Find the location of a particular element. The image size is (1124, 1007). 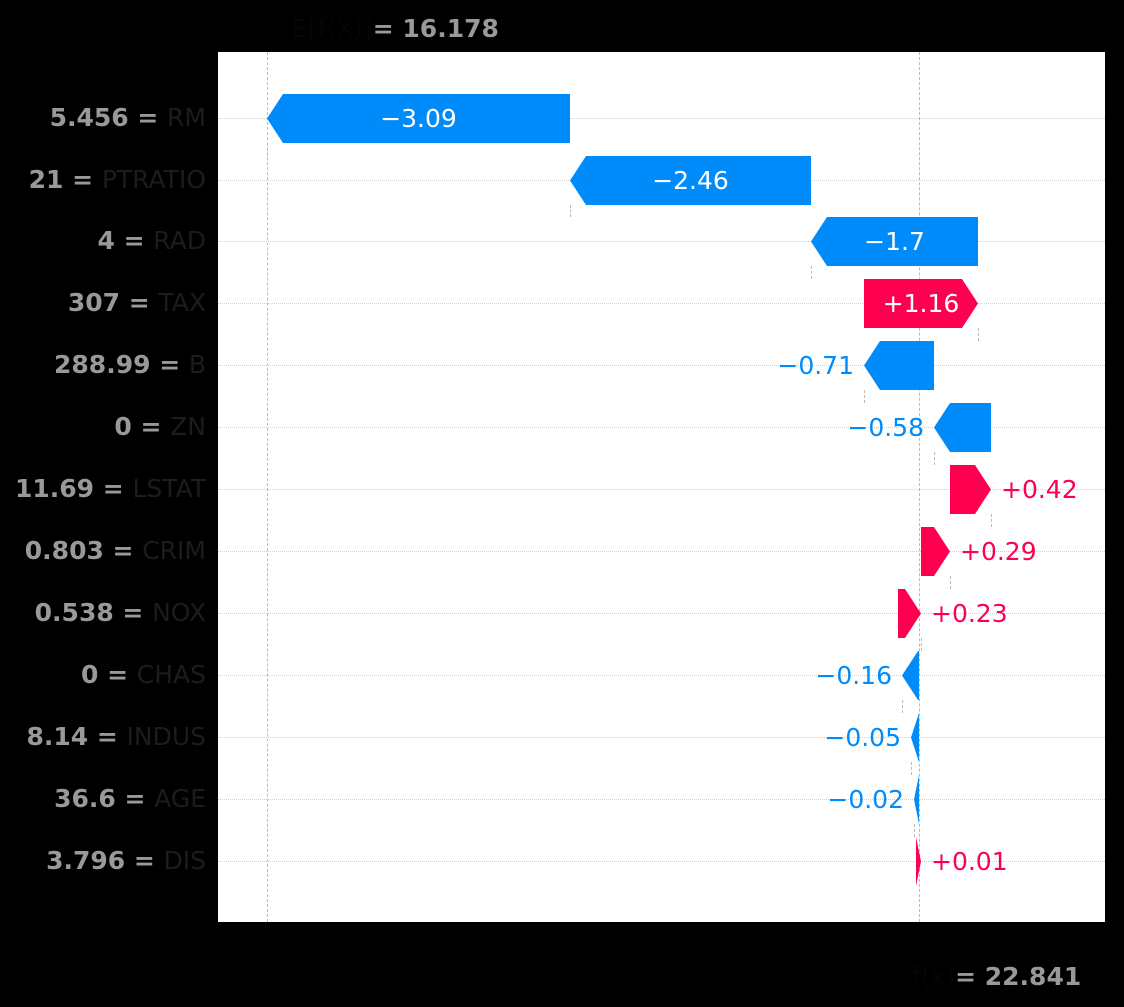

y-axis-label-age: 36.6 = AGE is located at coordinates (103, 799).